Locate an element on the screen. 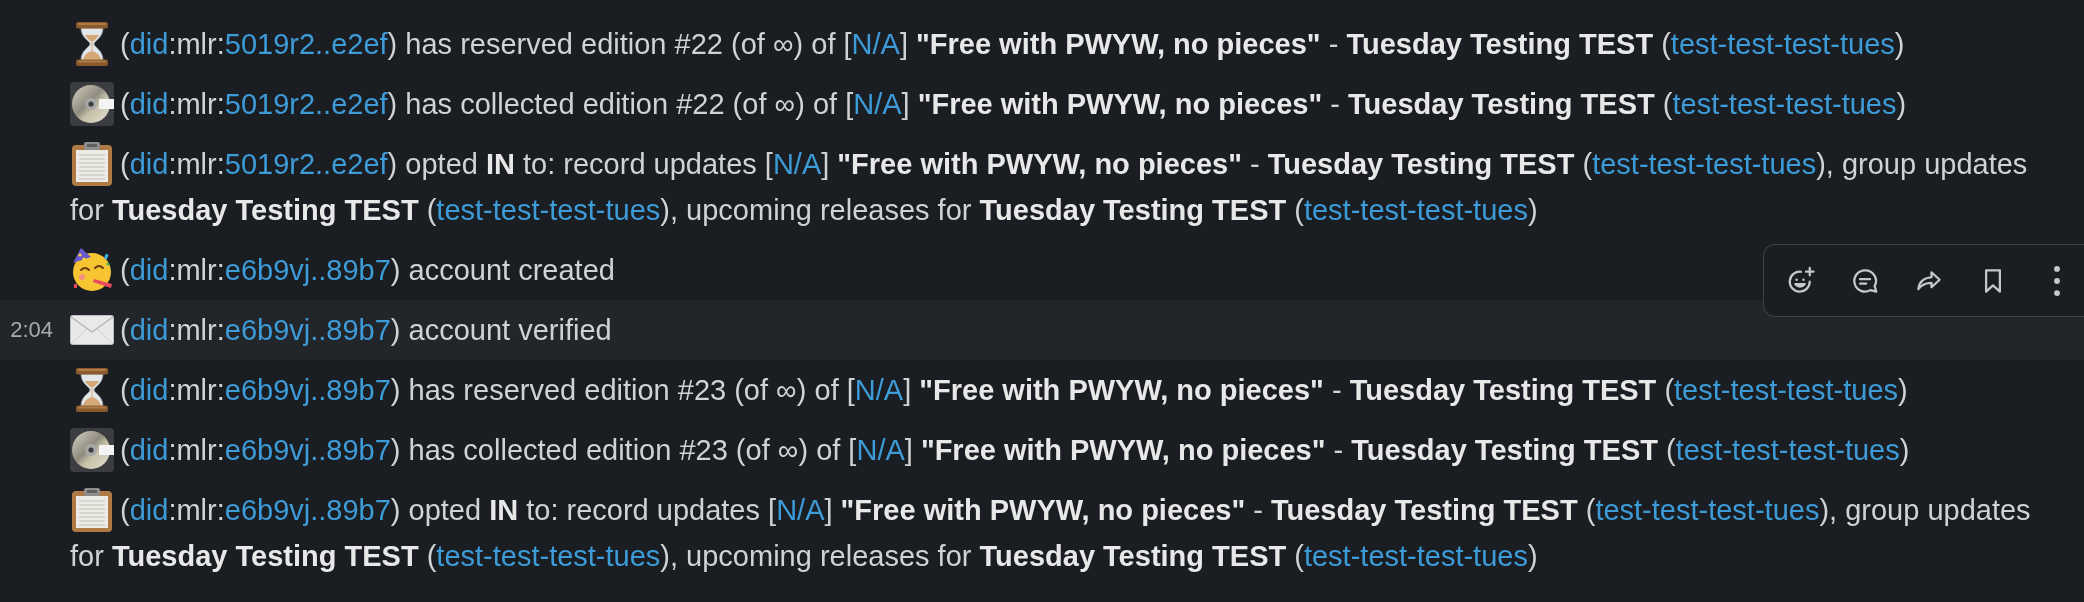 Image resolution: width=2084 pixels, height=602 pixels. message-text: (did:mlr:e6b9vj..89b7) account verified is located at coordinates (341, 330).